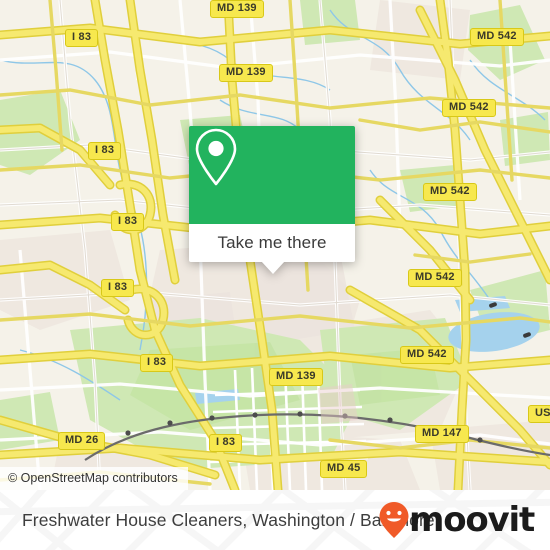 The image size is (550, 550). What do you see at coordinates (539, 414) in the screenshot?
I see `road-shield: US` at bounding box center [539, 414].